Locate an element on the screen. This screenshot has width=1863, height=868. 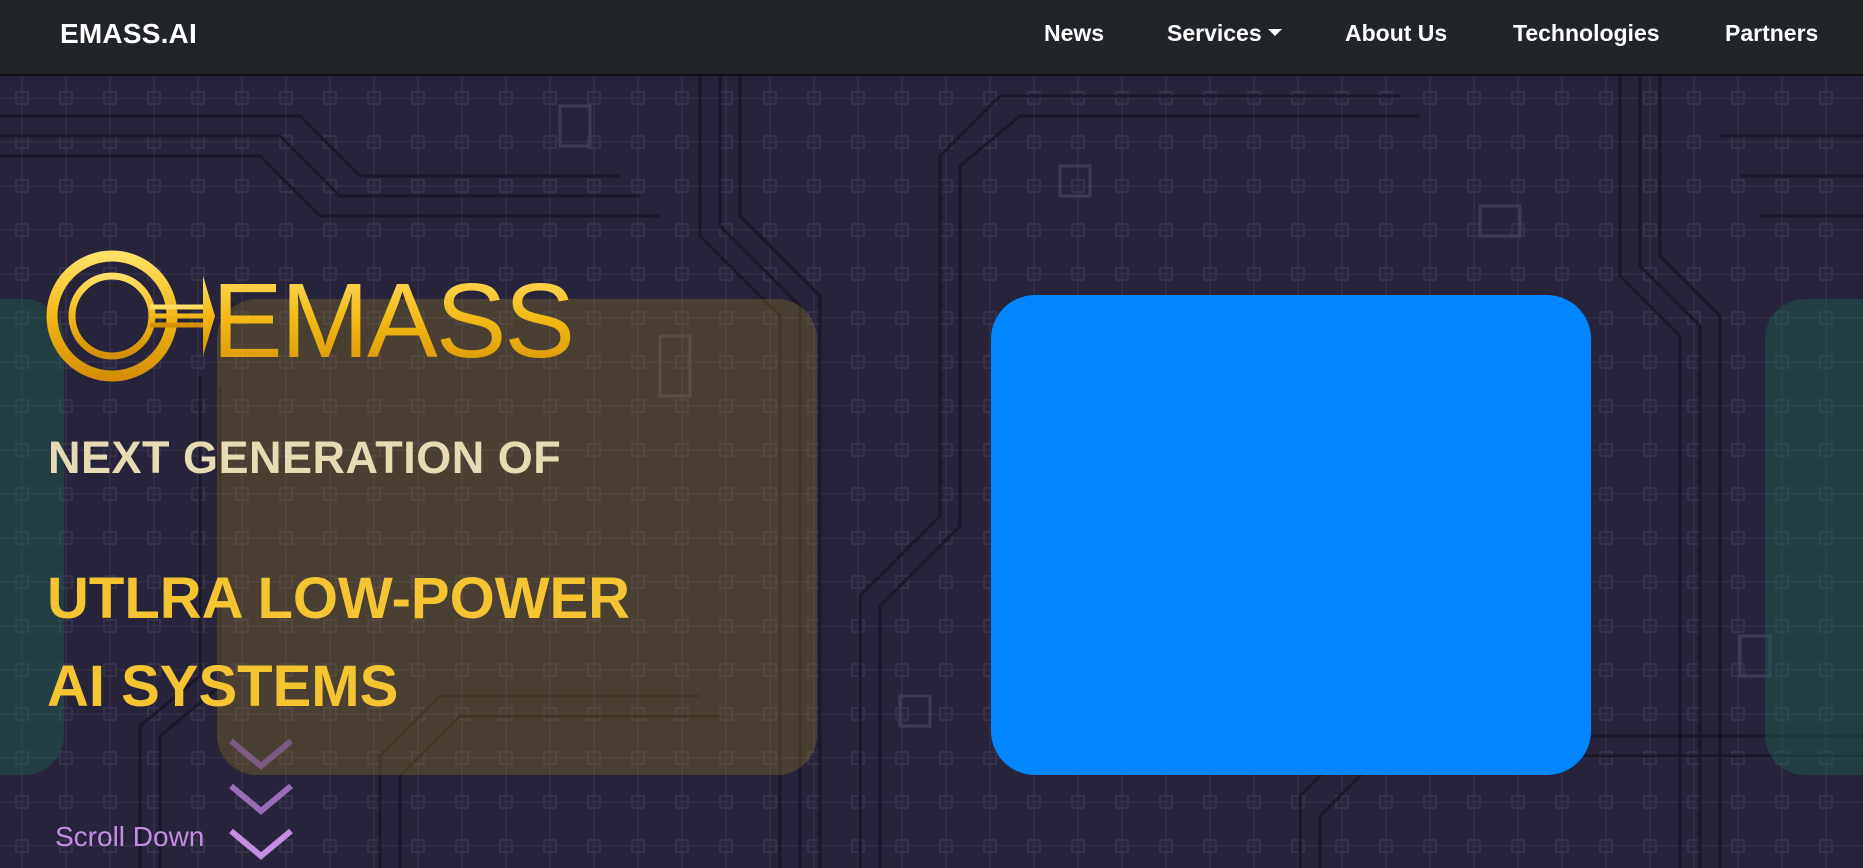
nav-services-dropdown: Services is located at coordinates (1224, 33).